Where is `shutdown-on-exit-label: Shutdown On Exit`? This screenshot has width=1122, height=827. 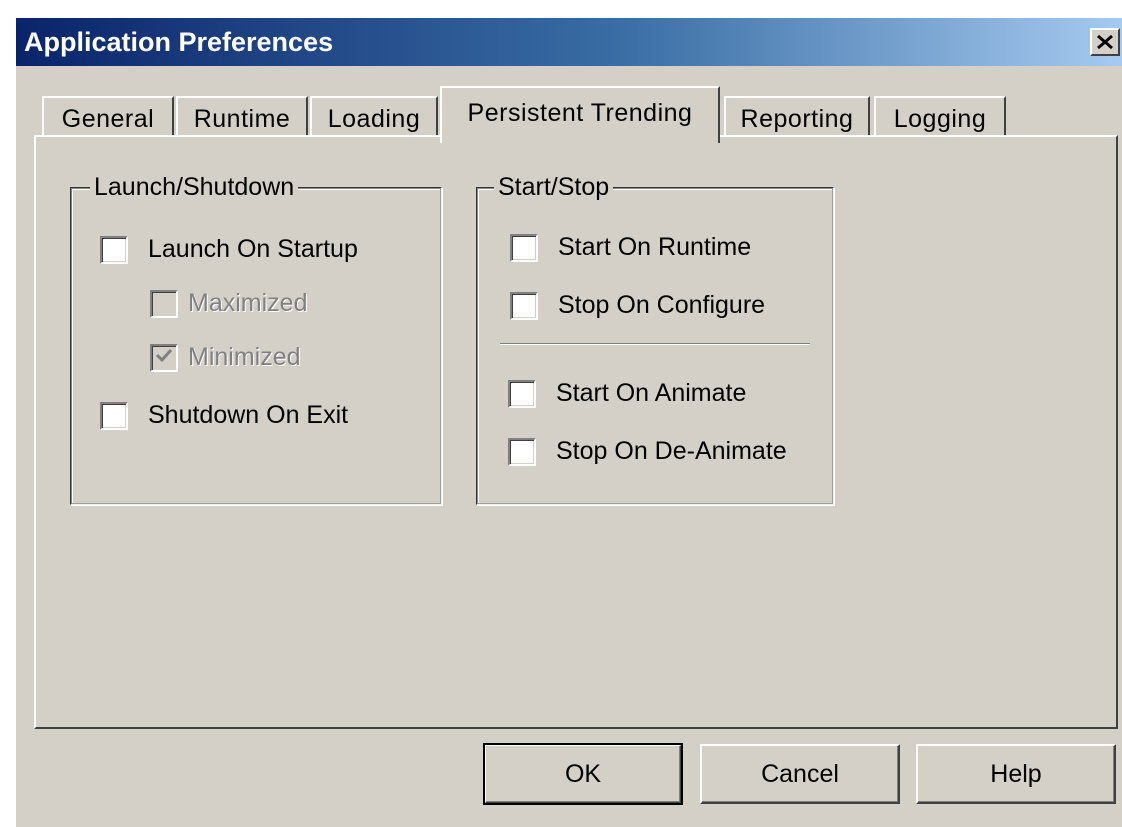 shutdown-on-exit-label: Shutdown On Exit is located at coordinates (248, 415).